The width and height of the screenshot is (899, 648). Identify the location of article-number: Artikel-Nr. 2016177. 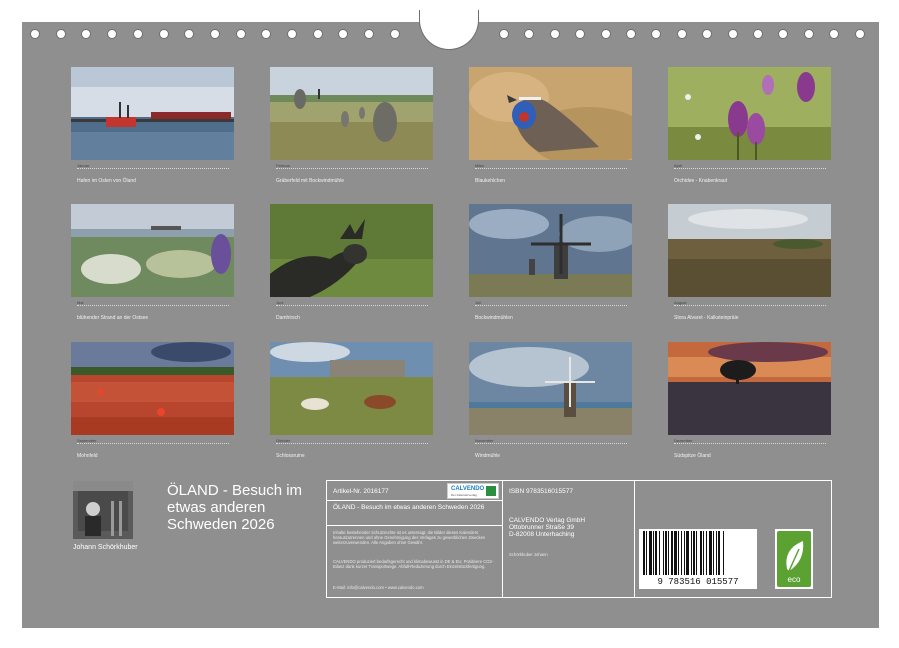
(361, 491).